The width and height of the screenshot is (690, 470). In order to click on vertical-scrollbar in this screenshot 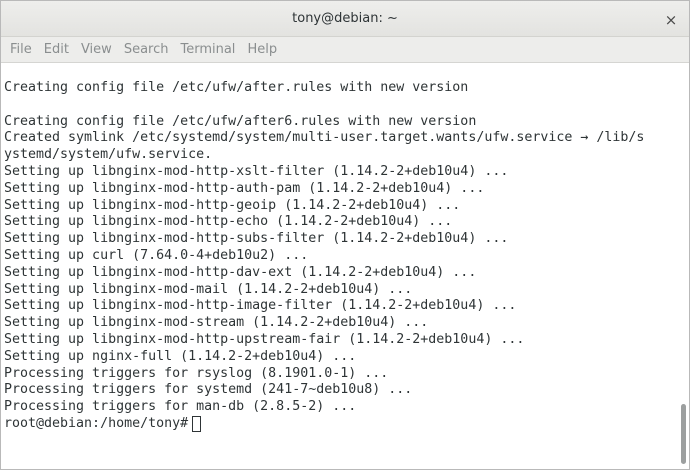, I will do `click(683, 266)`.